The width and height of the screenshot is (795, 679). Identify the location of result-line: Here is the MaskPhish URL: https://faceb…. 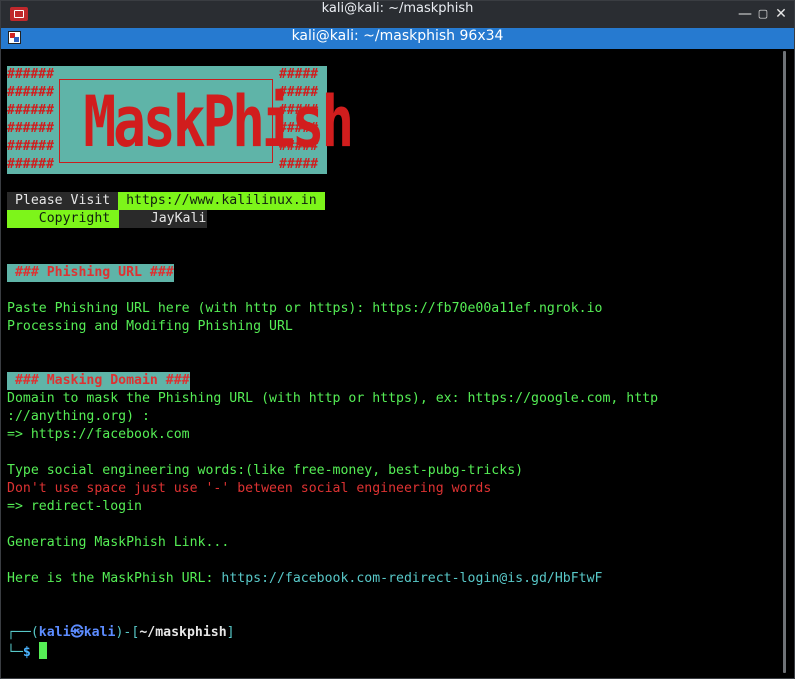
(391, 579).